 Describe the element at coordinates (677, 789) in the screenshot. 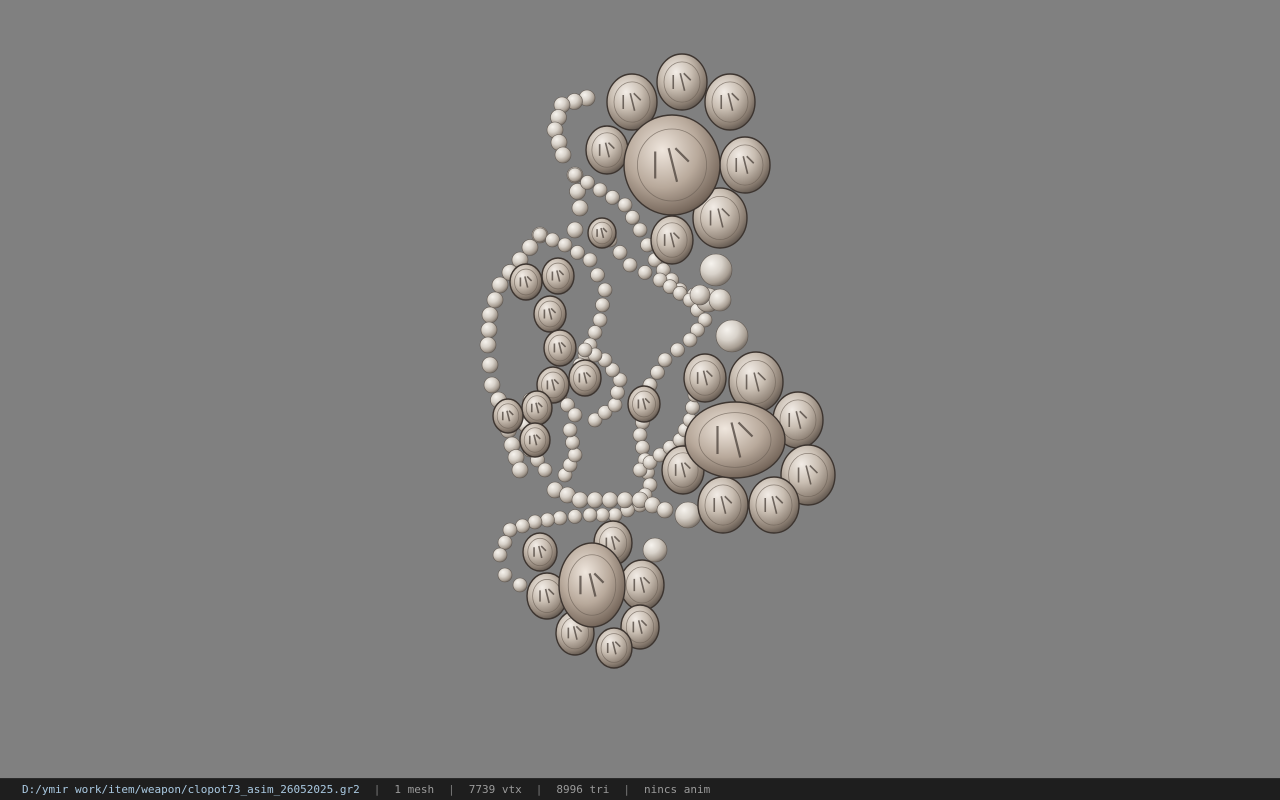

I see `animation-status: nincs anim` at that location.